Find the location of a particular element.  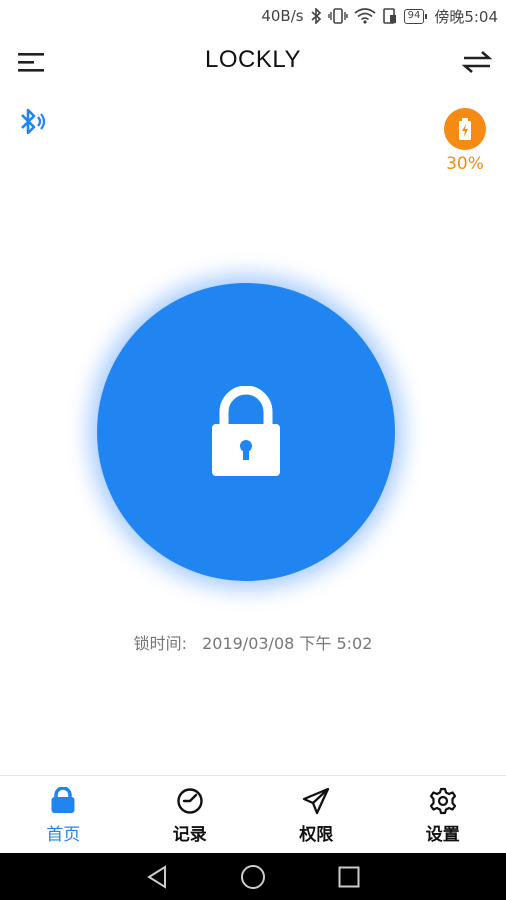

system-home-button is located at coordinates (253, 877).